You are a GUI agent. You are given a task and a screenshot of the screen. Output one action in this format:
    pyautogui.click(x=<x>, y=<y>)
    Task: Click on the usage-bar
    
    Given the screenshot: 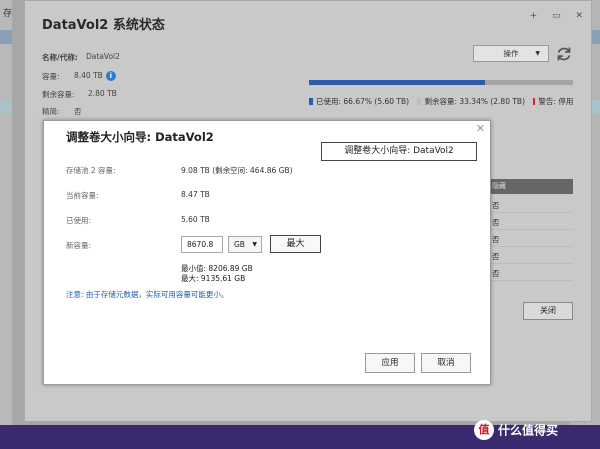 What is the action you would take?
    pyautogui.click(x=441, y=82)
    